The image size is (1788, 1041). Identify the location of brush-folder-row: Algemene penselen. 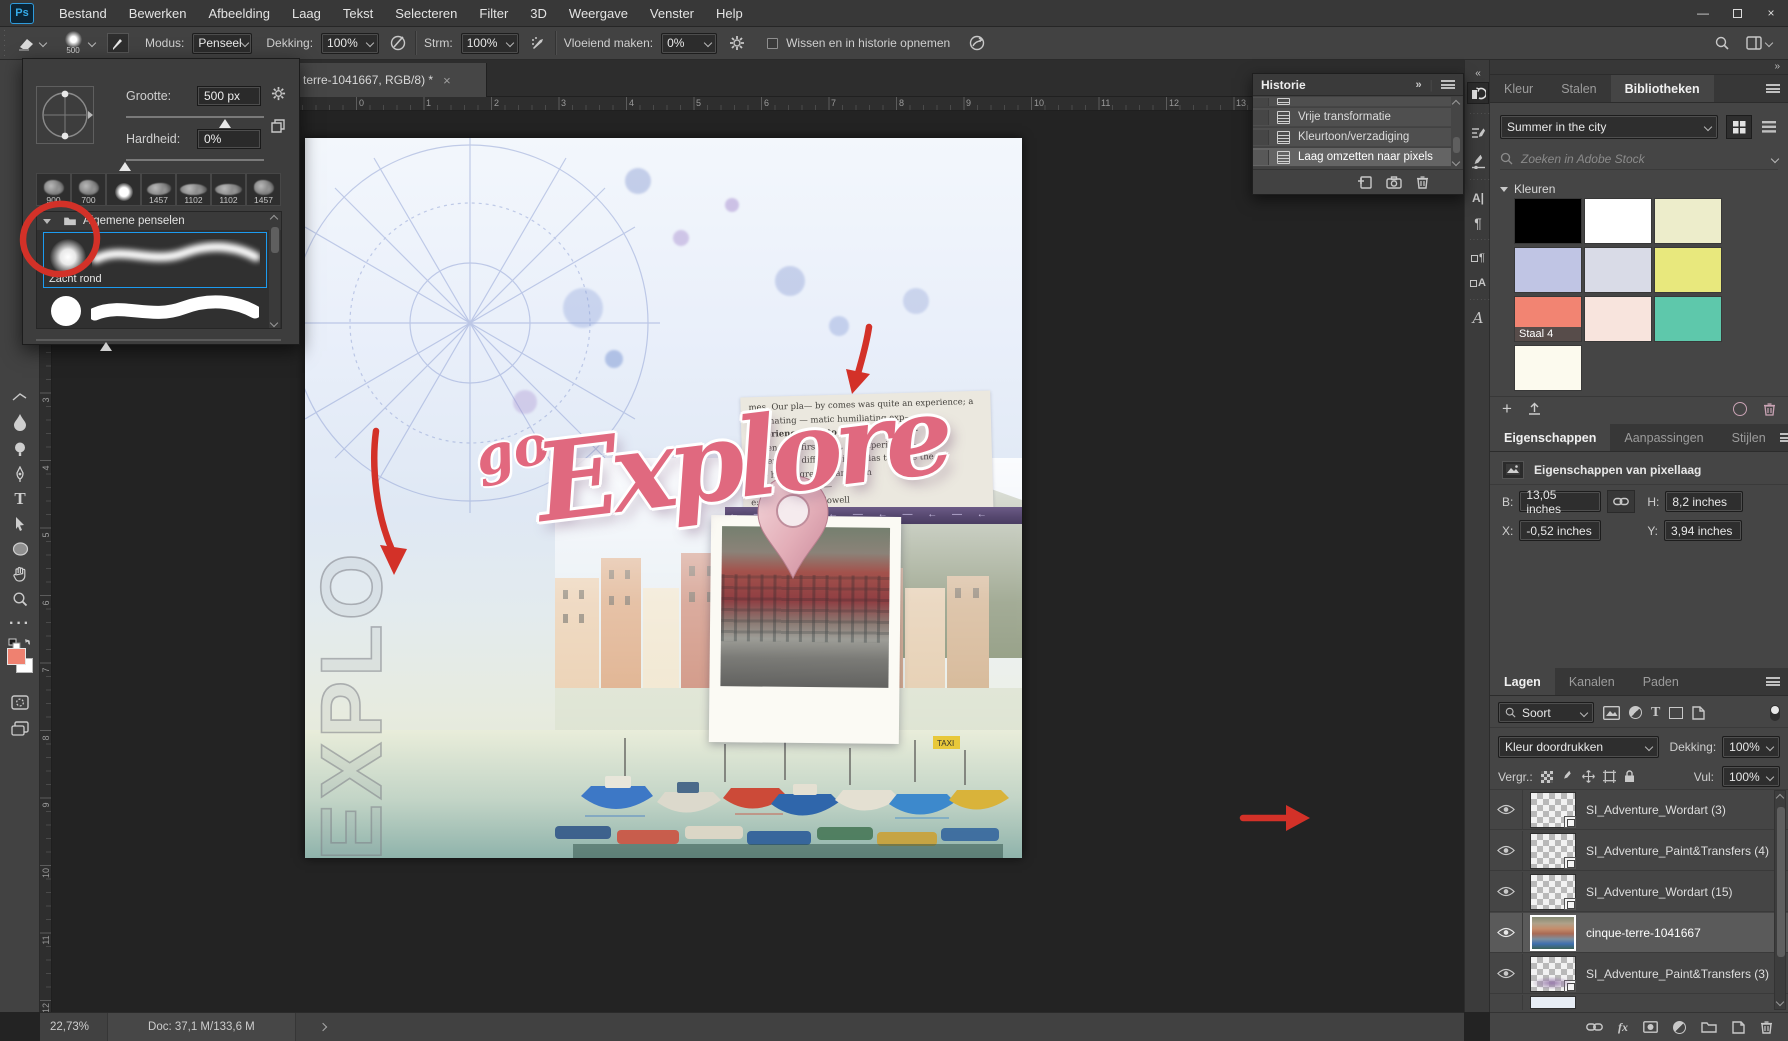
(159, 221).